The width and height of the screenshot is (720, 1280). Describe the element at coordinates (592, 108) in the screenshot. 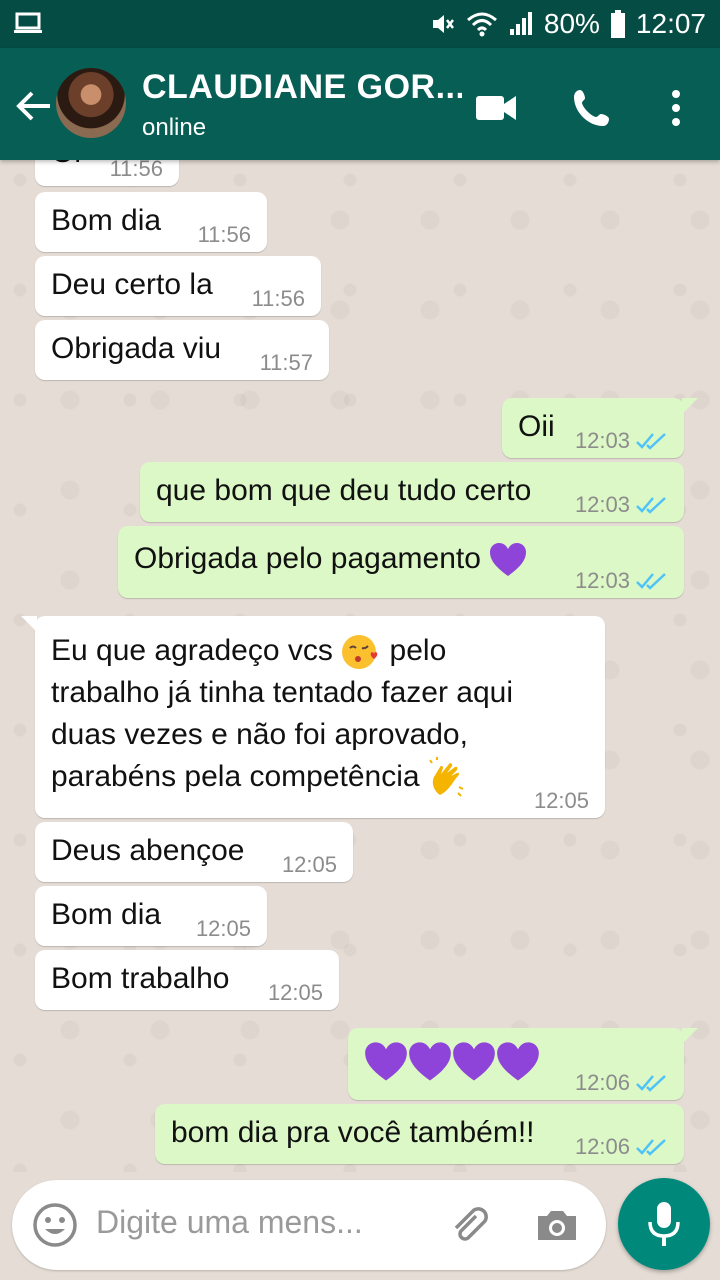

I see `phone-call-icon` at that location.